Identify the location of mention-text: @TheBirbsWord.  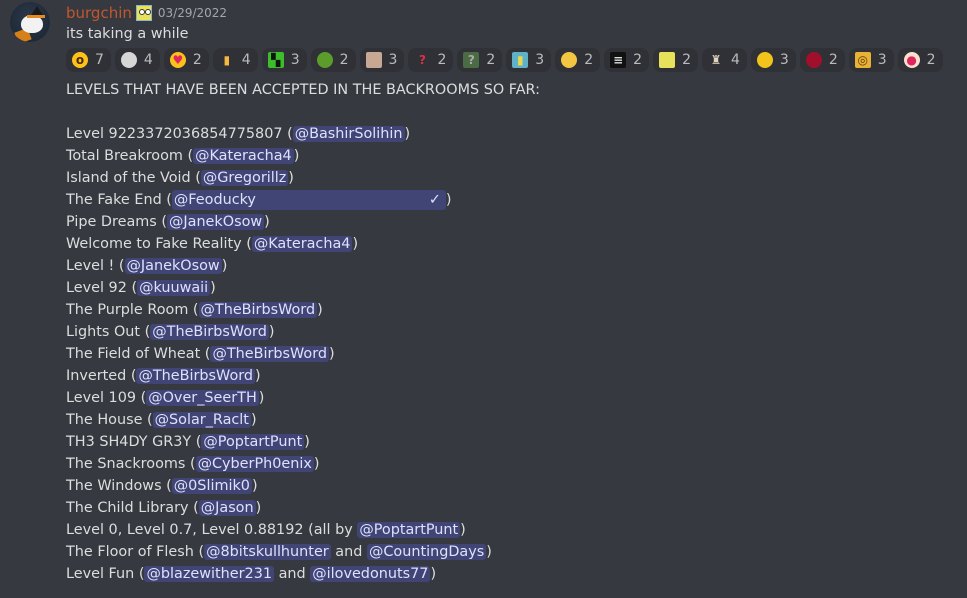
(269, 354).